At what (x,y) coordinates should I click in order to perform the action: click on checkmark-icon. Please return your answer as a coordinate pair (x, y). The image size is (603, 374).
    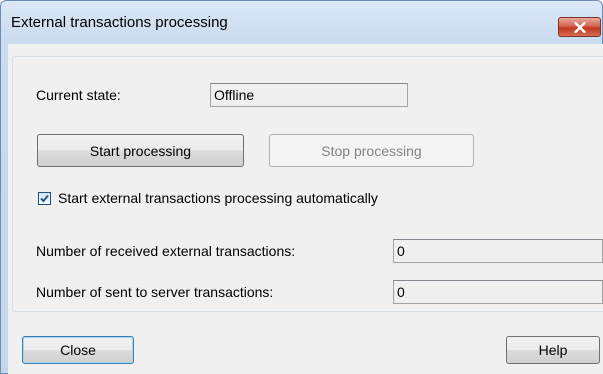
    Looking at the image, I should click on (44, 198).